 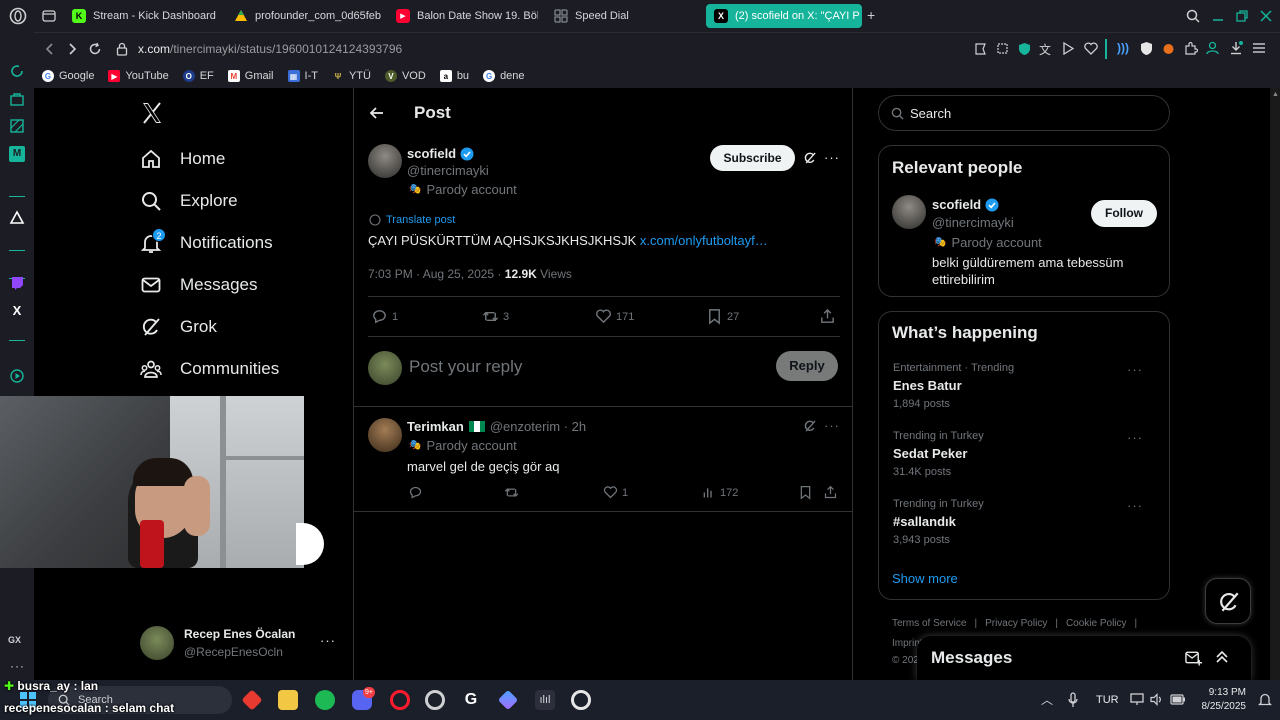 What do you see at coordinates (385, 161) in the screenshot?
I see `post-author-avatar` at bounding box center [385, 161].